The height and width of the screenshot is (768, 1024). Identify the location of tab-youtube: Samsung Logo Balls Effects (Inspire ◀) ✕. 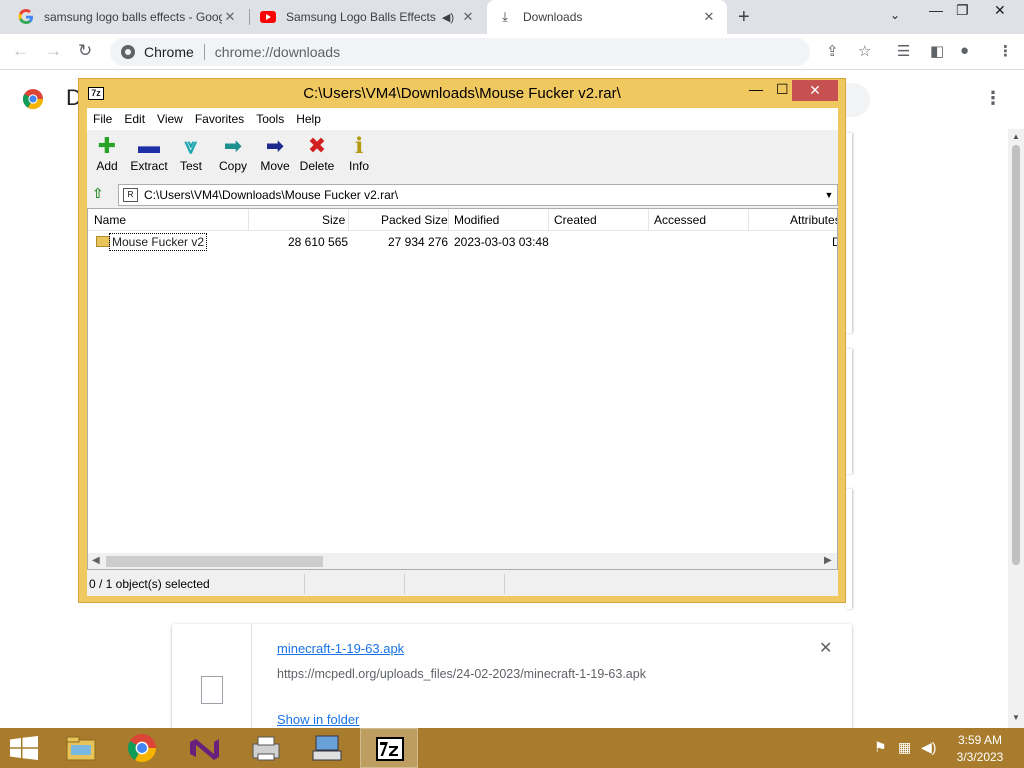
(368, 17).